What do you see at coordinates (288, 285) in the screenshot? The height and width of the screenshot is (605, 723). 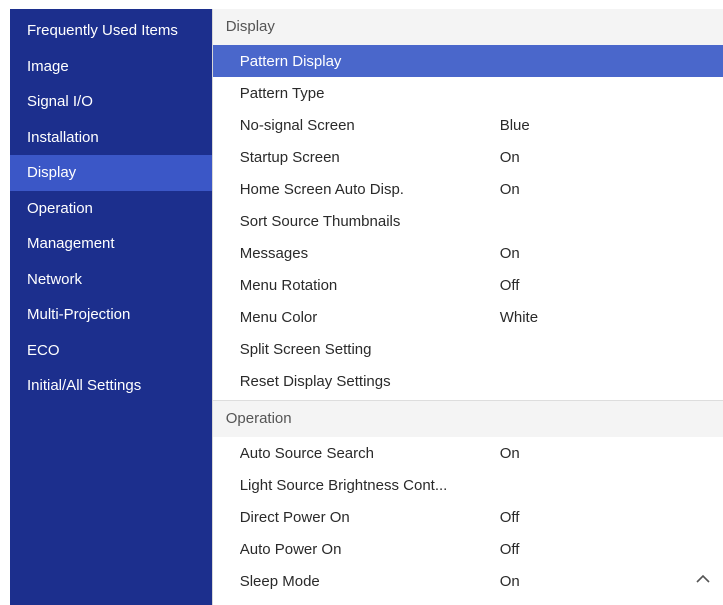 I see `setting-label: Menu Rotation` at bounding box center [288, 285].